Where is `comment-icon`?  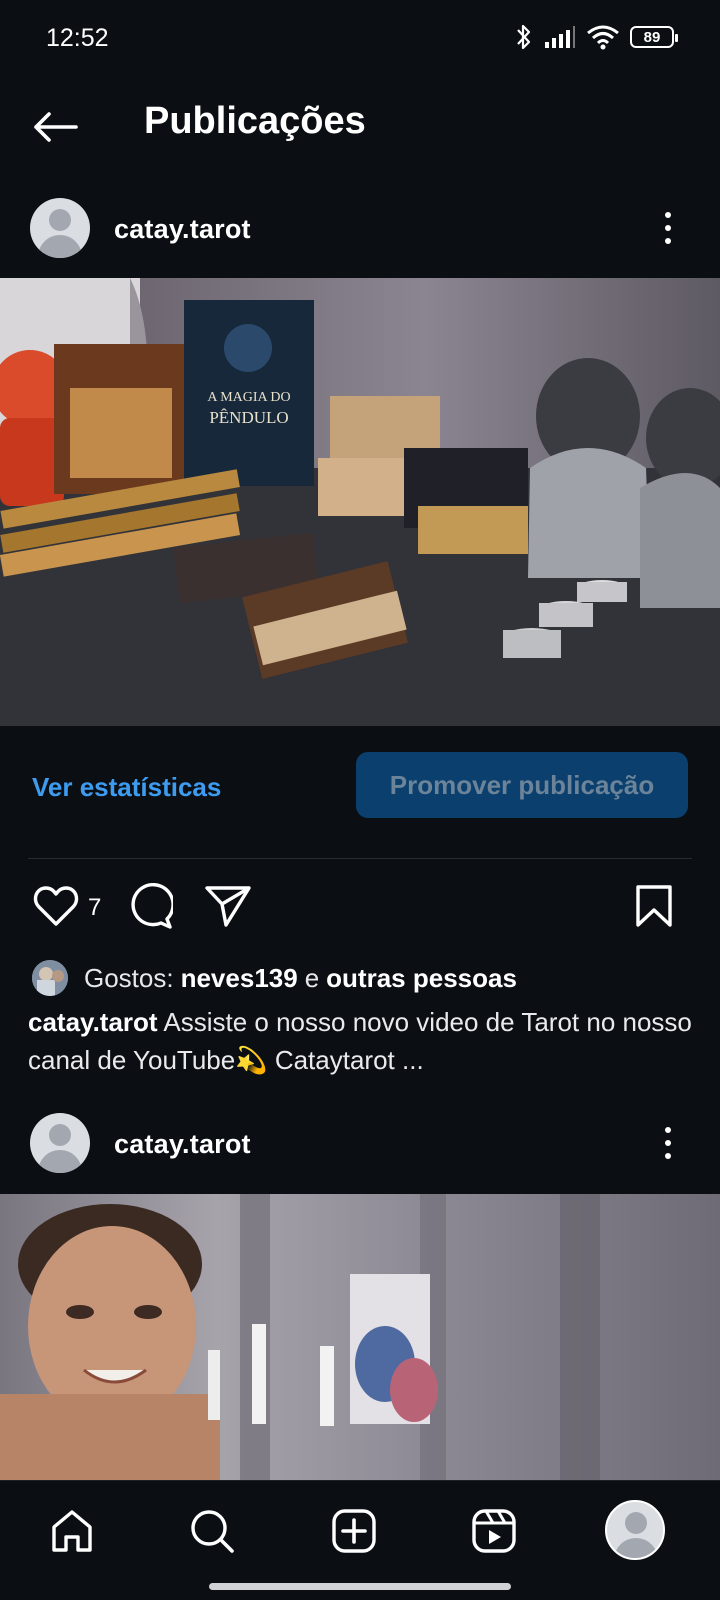 comment-icon is located at coordinates (152, 906).